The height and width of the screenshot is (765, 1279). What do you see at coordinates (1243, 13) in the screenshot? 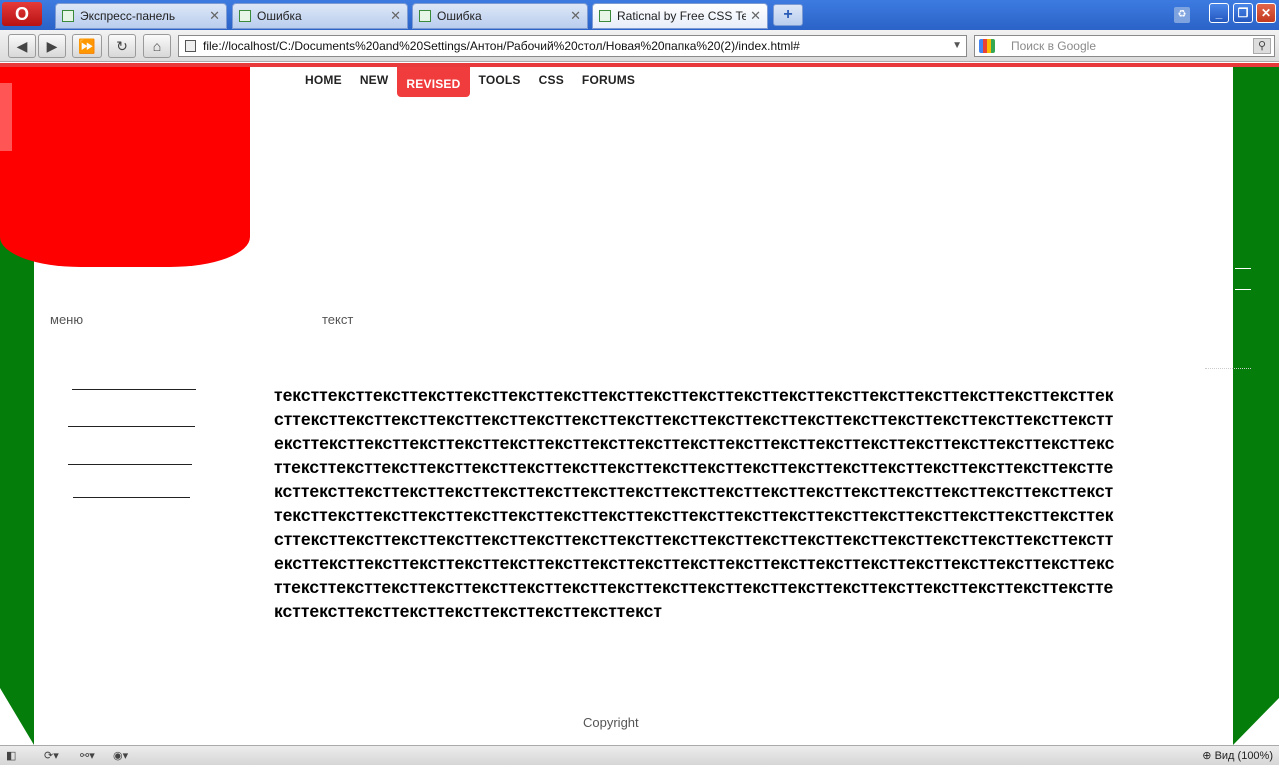
I see `restore-button: ❐` at bounding box center [1243, 13].